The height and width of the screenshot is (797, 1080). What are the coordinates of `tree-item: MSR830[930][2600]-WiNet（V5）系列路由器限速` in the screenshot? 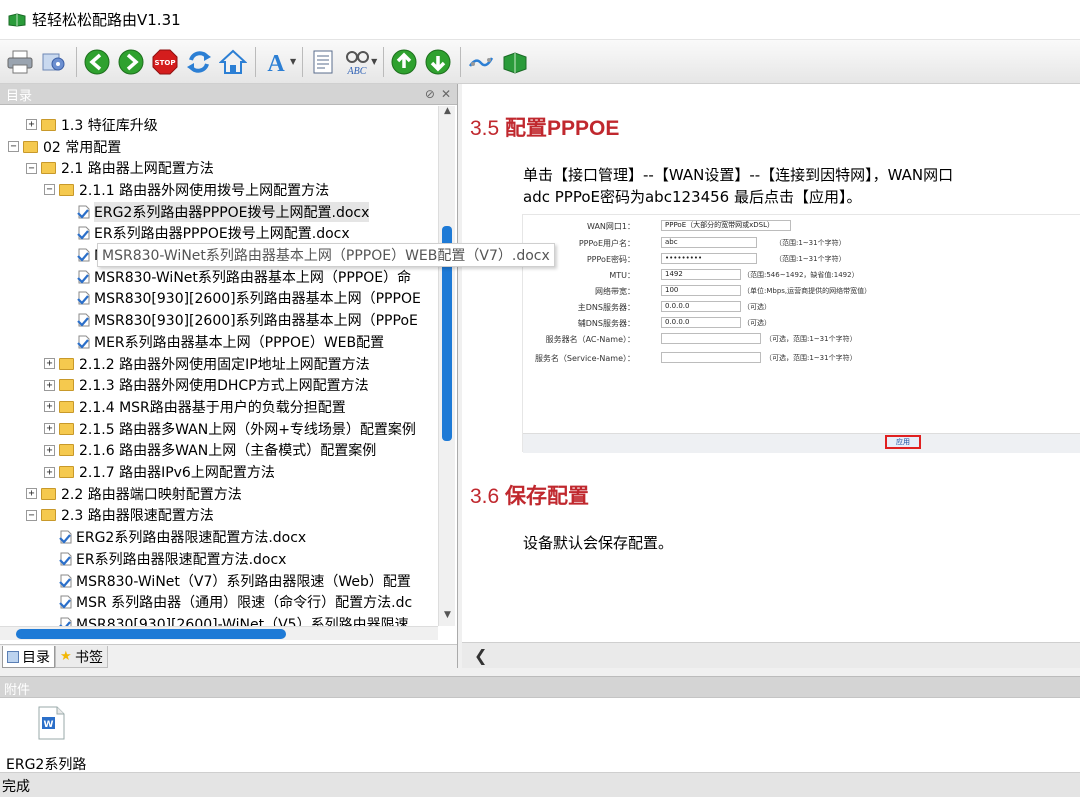 It's located at (234, 619).